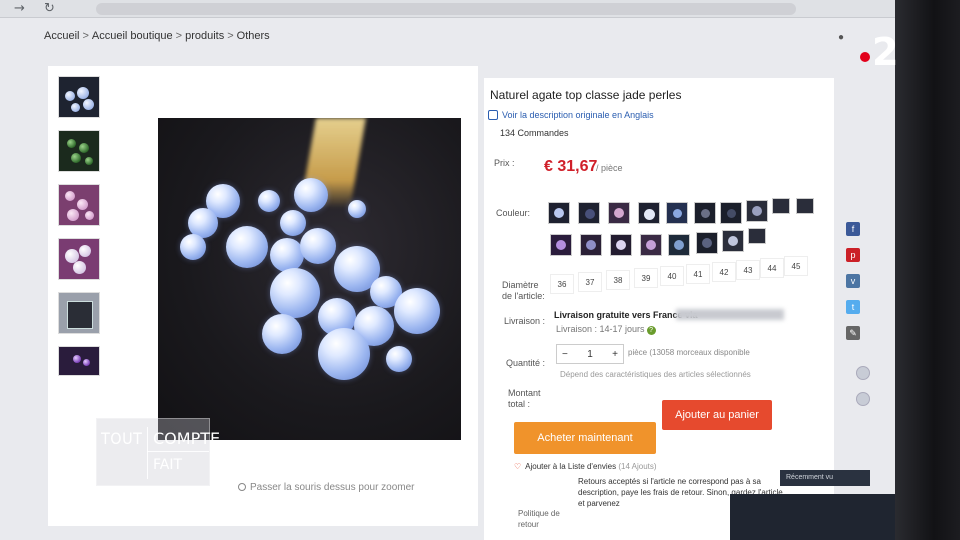 The height and width of the screenshot is (540, 960). Describe the element at coordinates (61, 36) in the screenshot. I see `breadcrumb-home: Accueil` at that location.